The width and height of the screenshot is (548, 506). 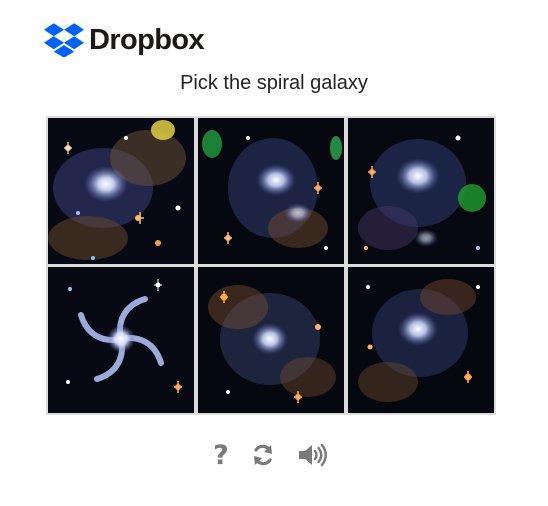 I want to click on challenge-controls: ?, so click(x=274, y=455).